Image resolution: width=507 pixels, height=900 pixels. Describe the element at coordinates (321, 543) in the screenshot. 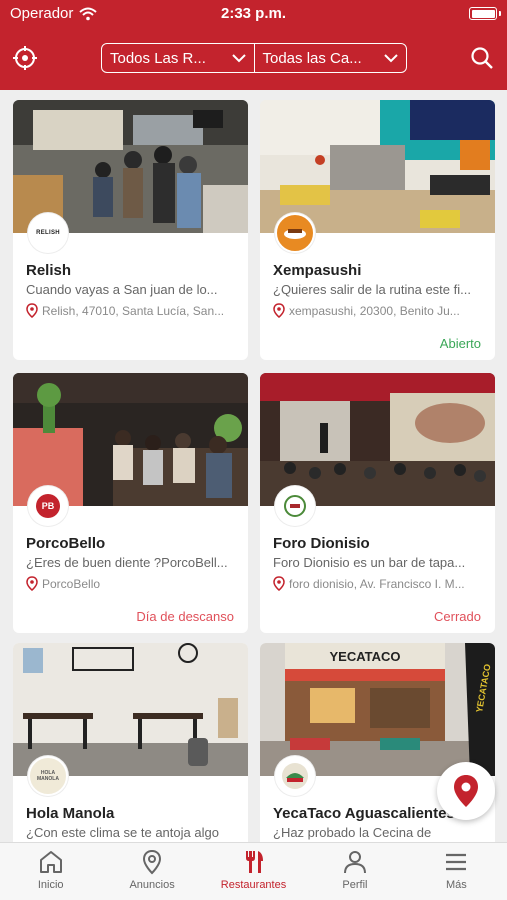

I see `restaurant-name: Foro Dionisio` at that location.